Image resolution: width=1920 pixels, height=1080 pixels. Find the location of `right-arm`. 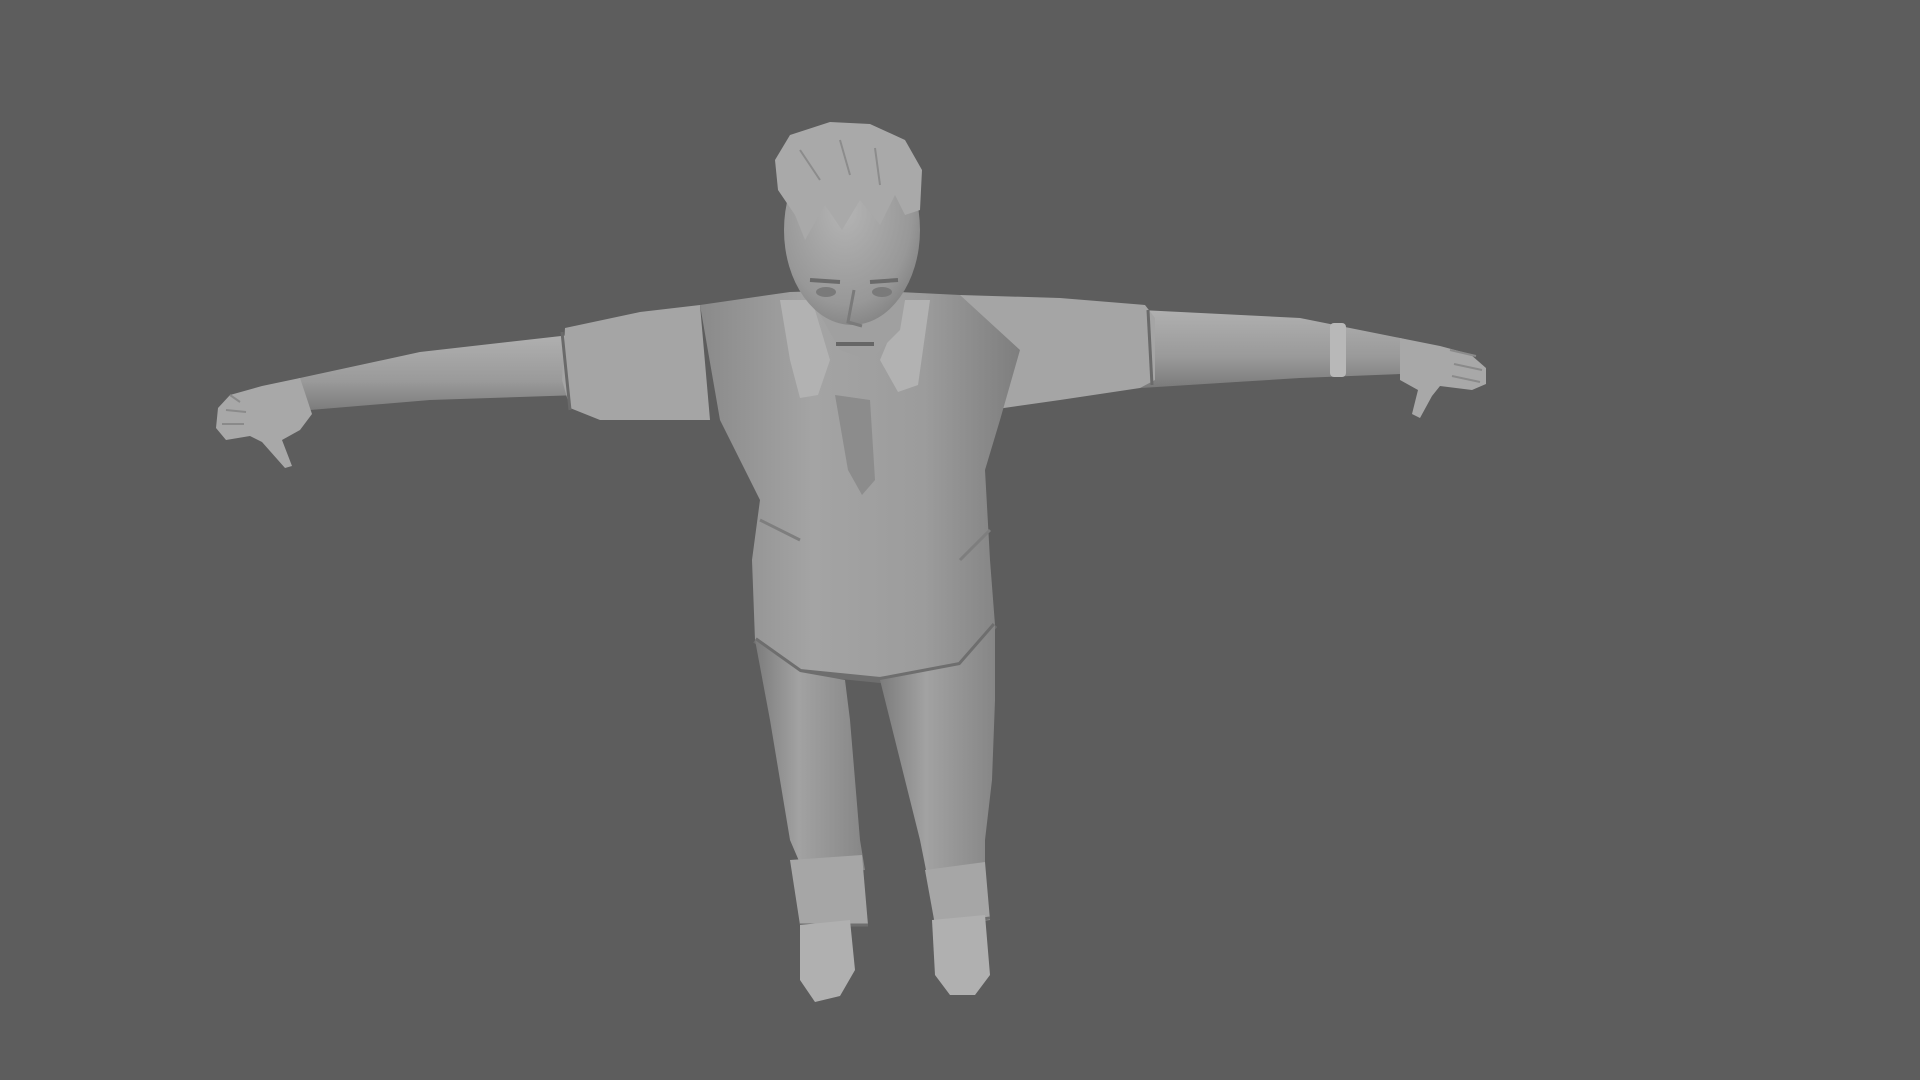

right-arm is located at coordinates (1223, 356).